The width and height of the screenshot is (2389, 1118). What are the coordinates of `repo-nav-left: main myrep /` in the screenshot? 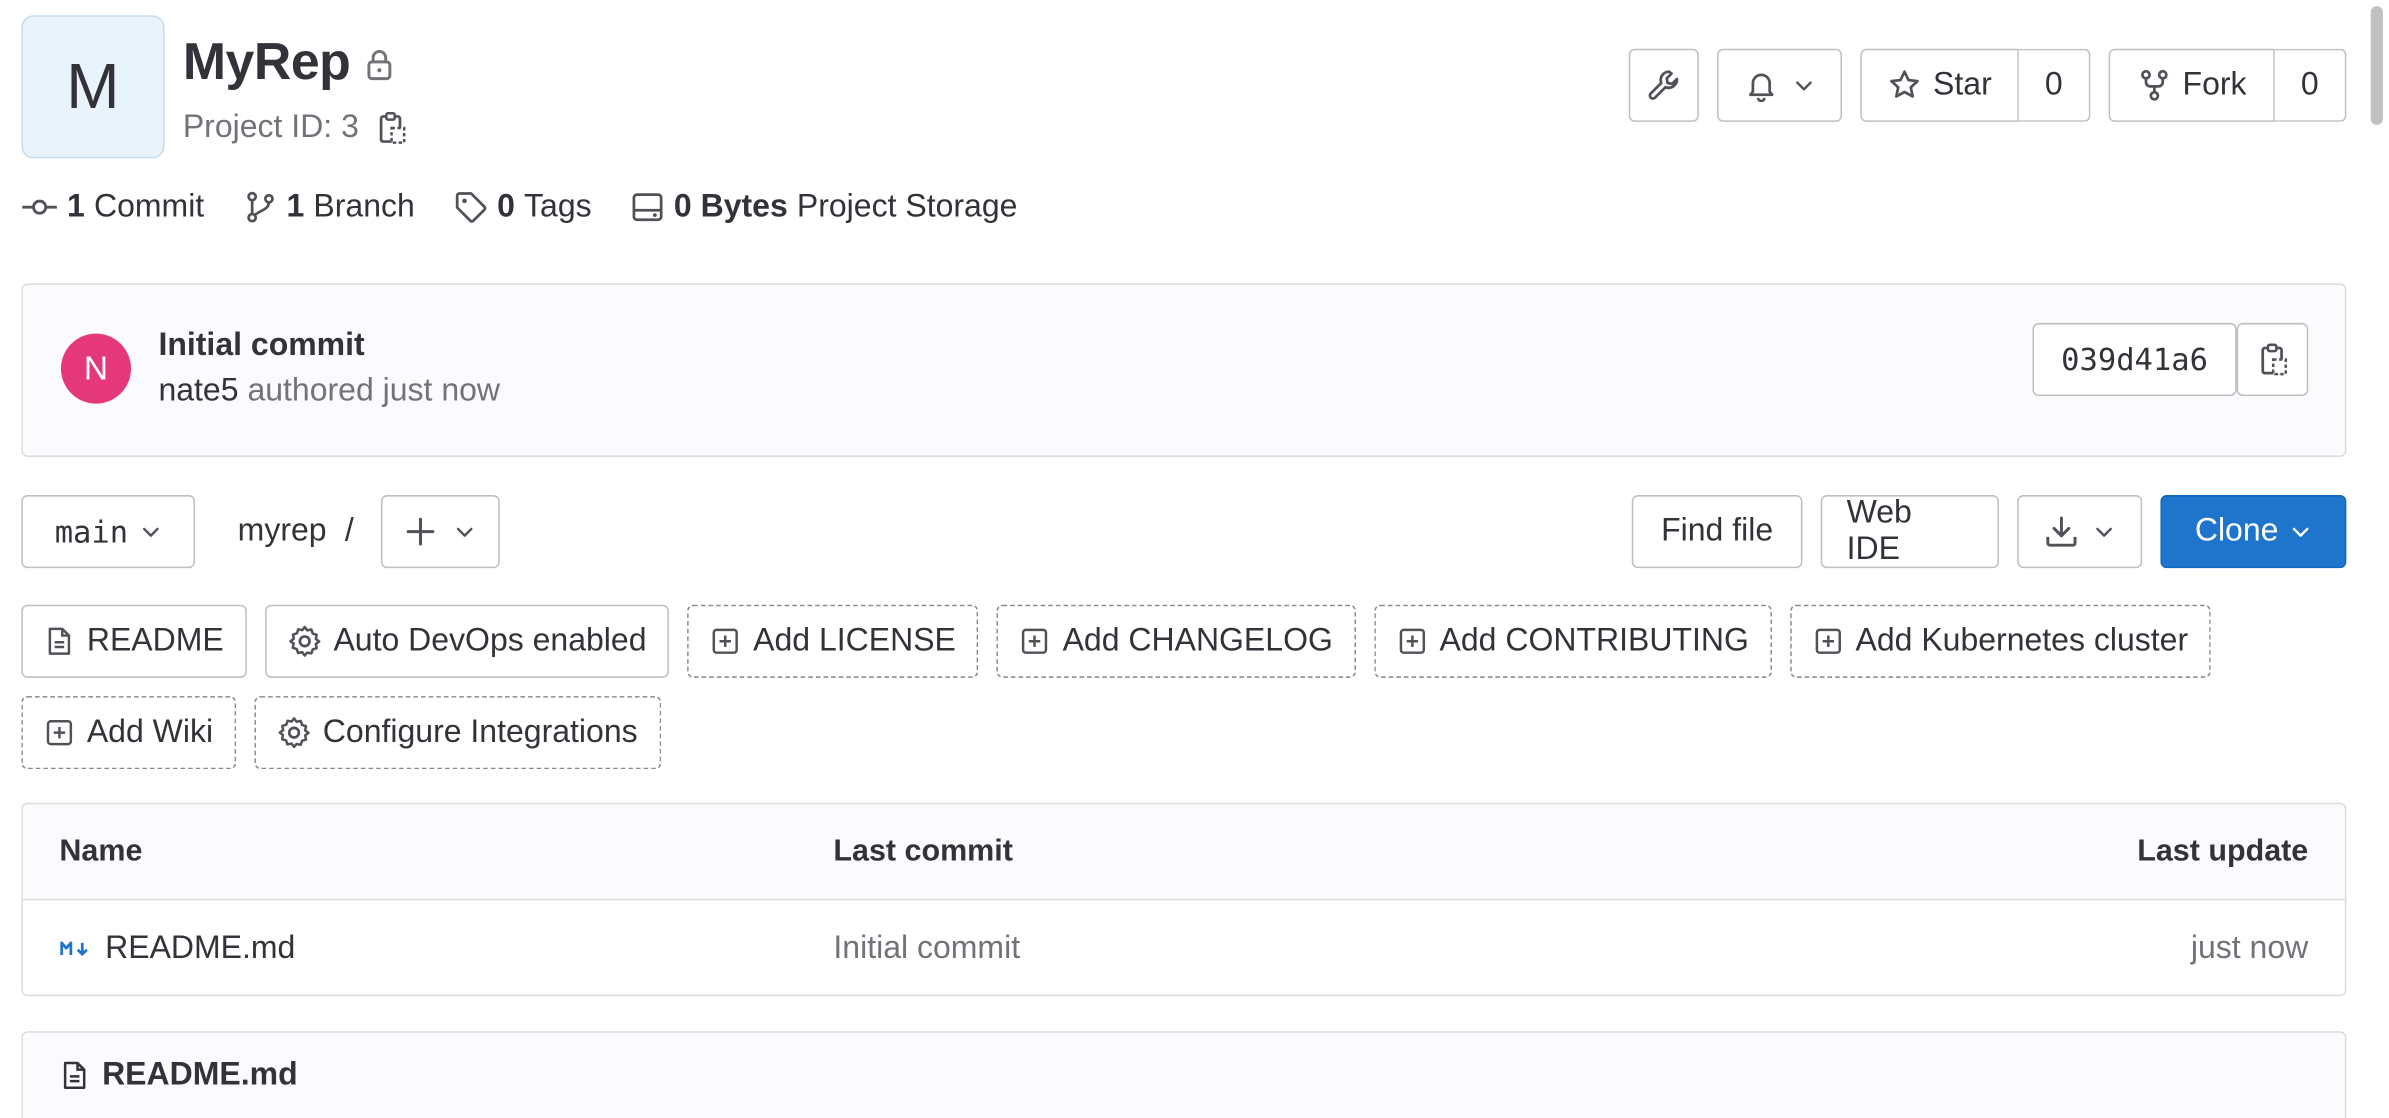 It's located at (261, 532).